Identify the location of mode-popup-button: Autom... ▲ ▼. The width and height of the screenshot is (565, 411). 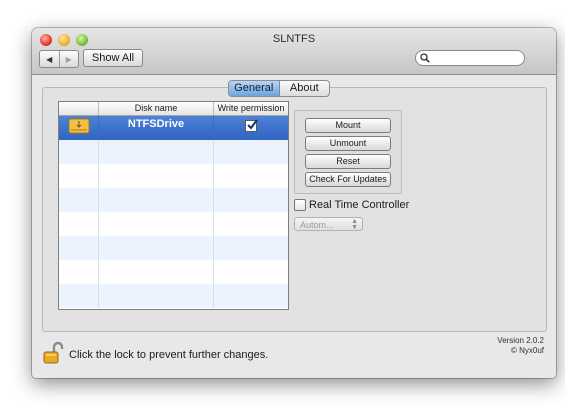
(328, 224).